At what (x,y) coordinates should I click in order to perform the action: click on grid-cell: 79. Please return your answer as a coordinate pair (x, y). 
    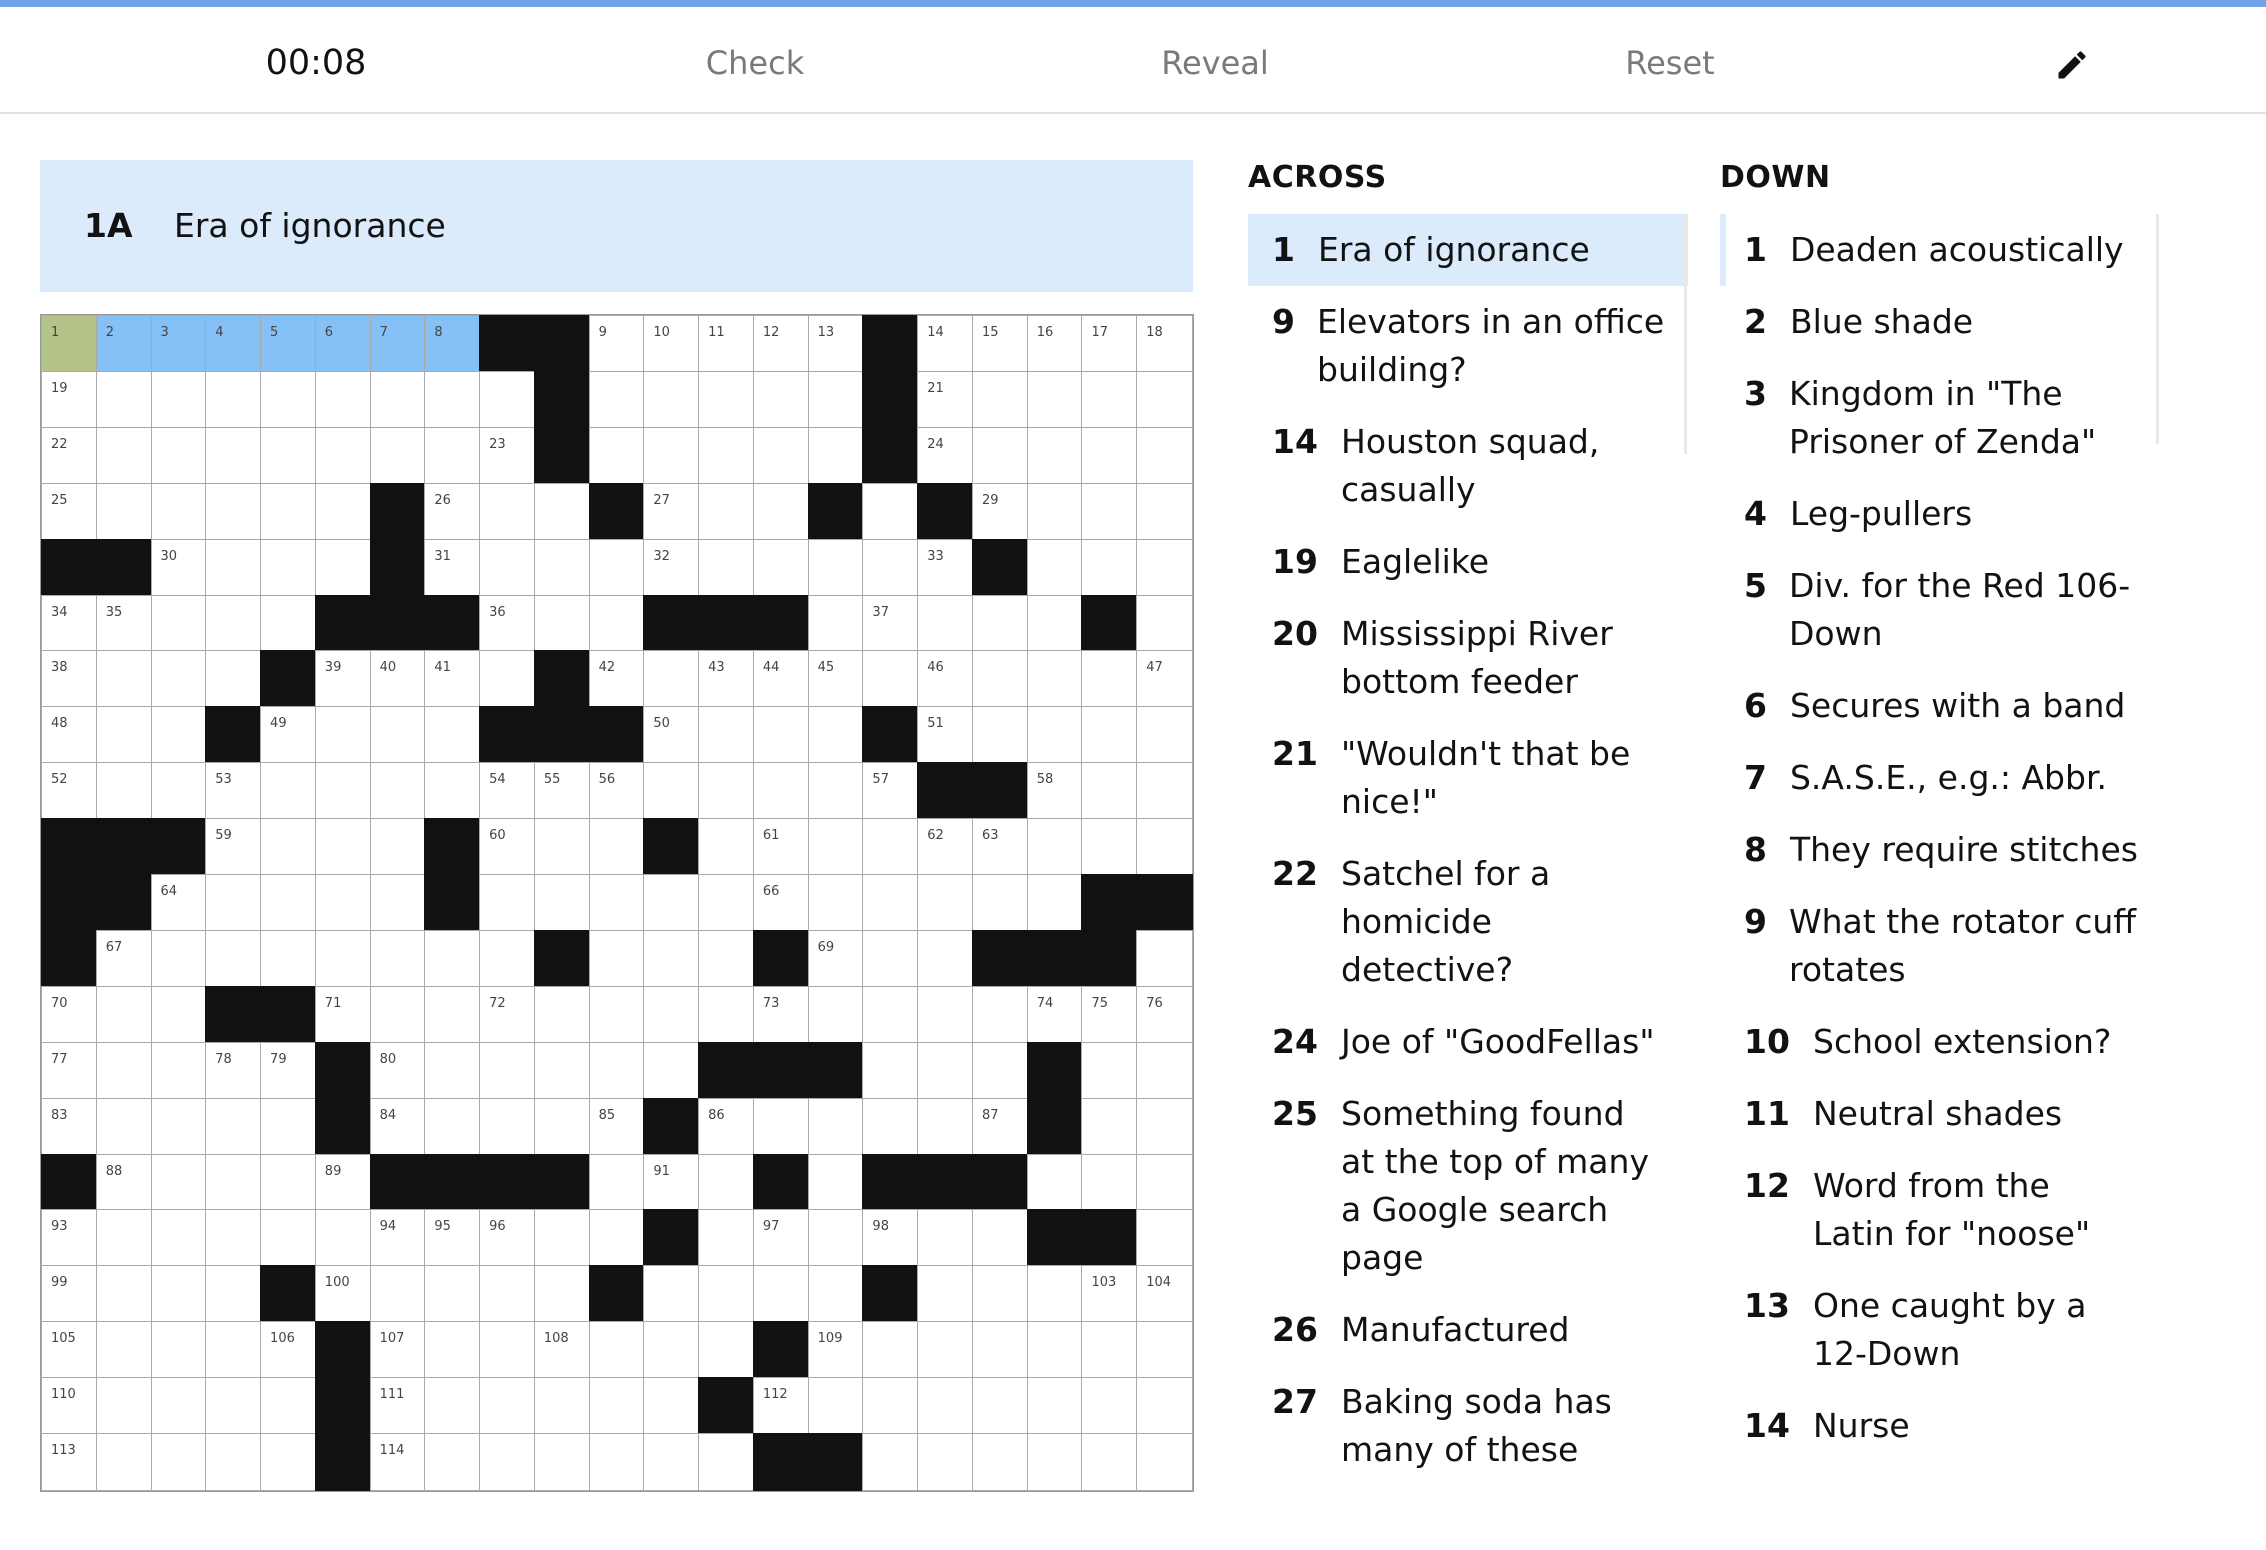
    Looking at the image, I should click on (288, 1070).